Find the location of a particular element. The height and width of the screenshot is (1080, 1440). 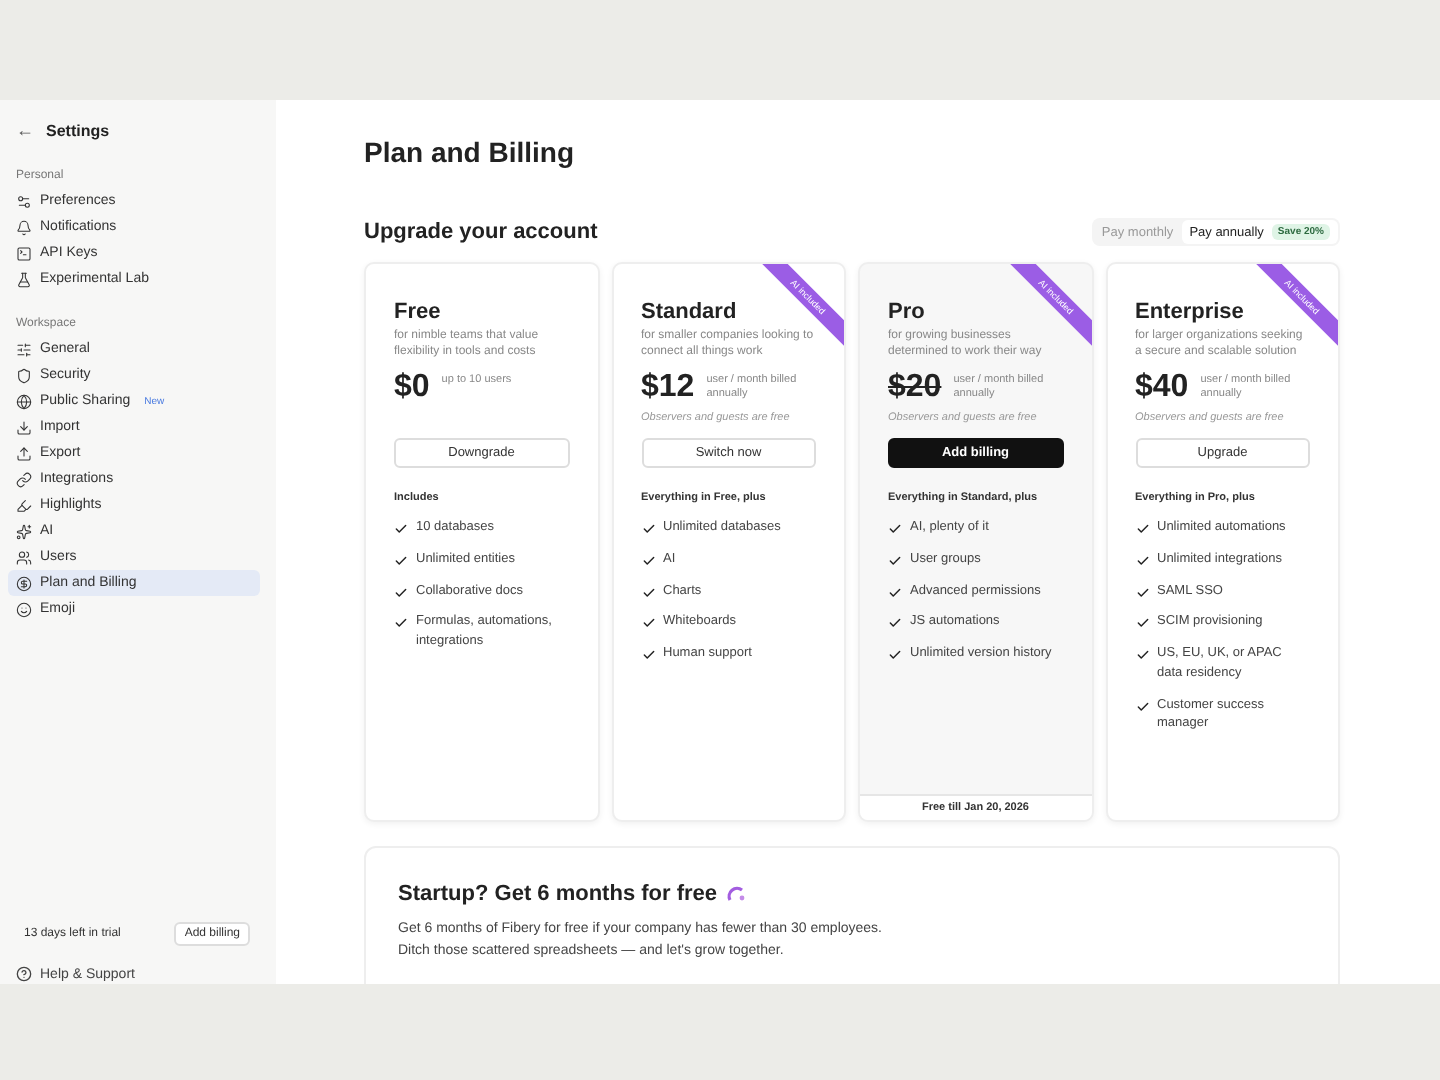

plan-price: $40 is located at coordinates (1162, 388).